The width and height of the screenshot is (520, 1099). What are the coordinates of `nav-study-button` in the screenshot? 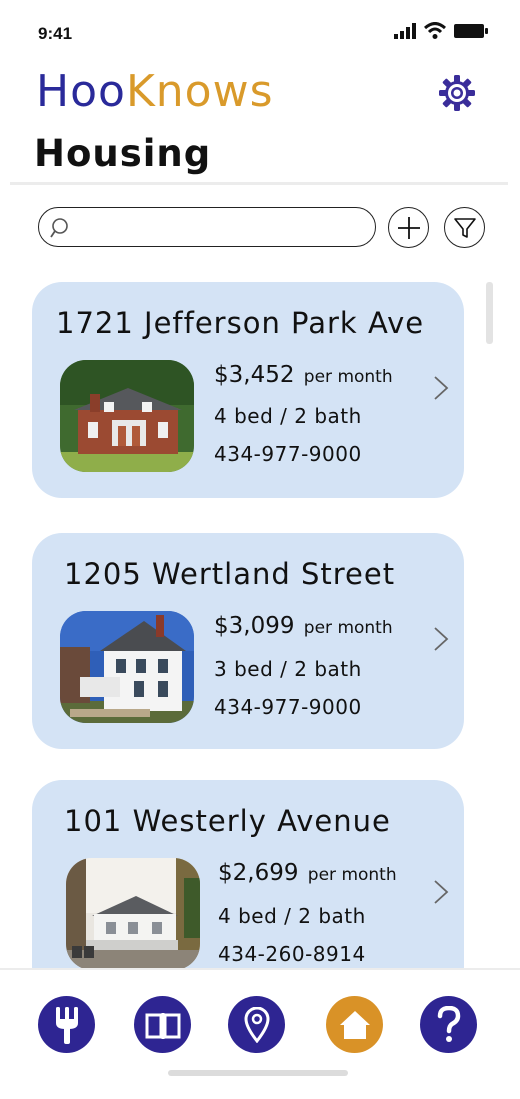 It's located at (162, 1024).